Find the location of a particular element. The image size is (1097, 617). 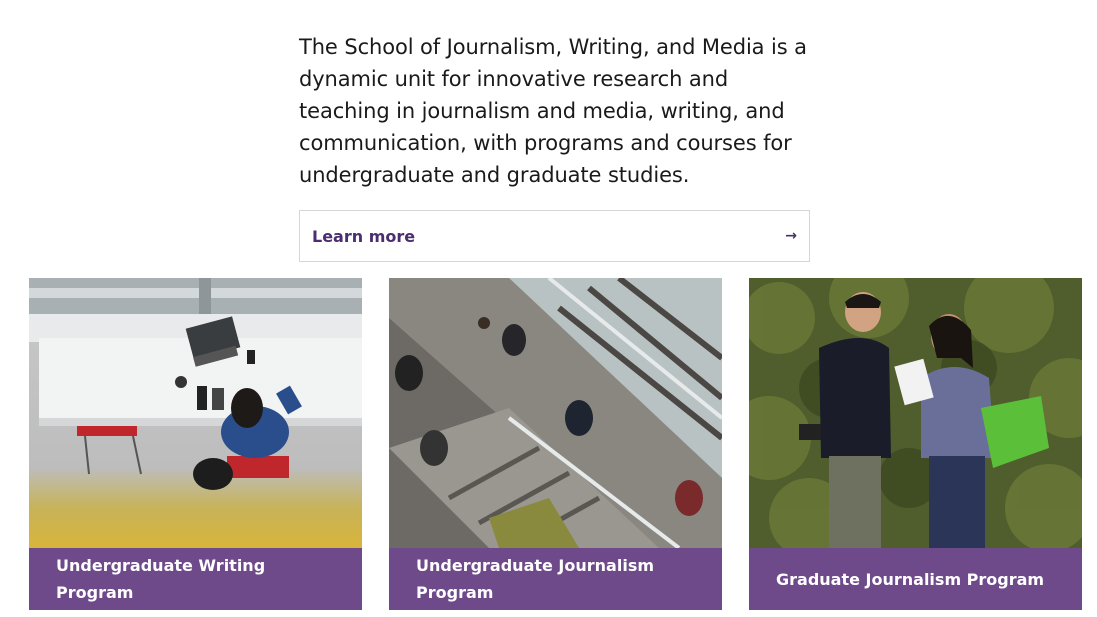

card-label: Undergraduate Journalism Program is located at coordinates (555, 579).